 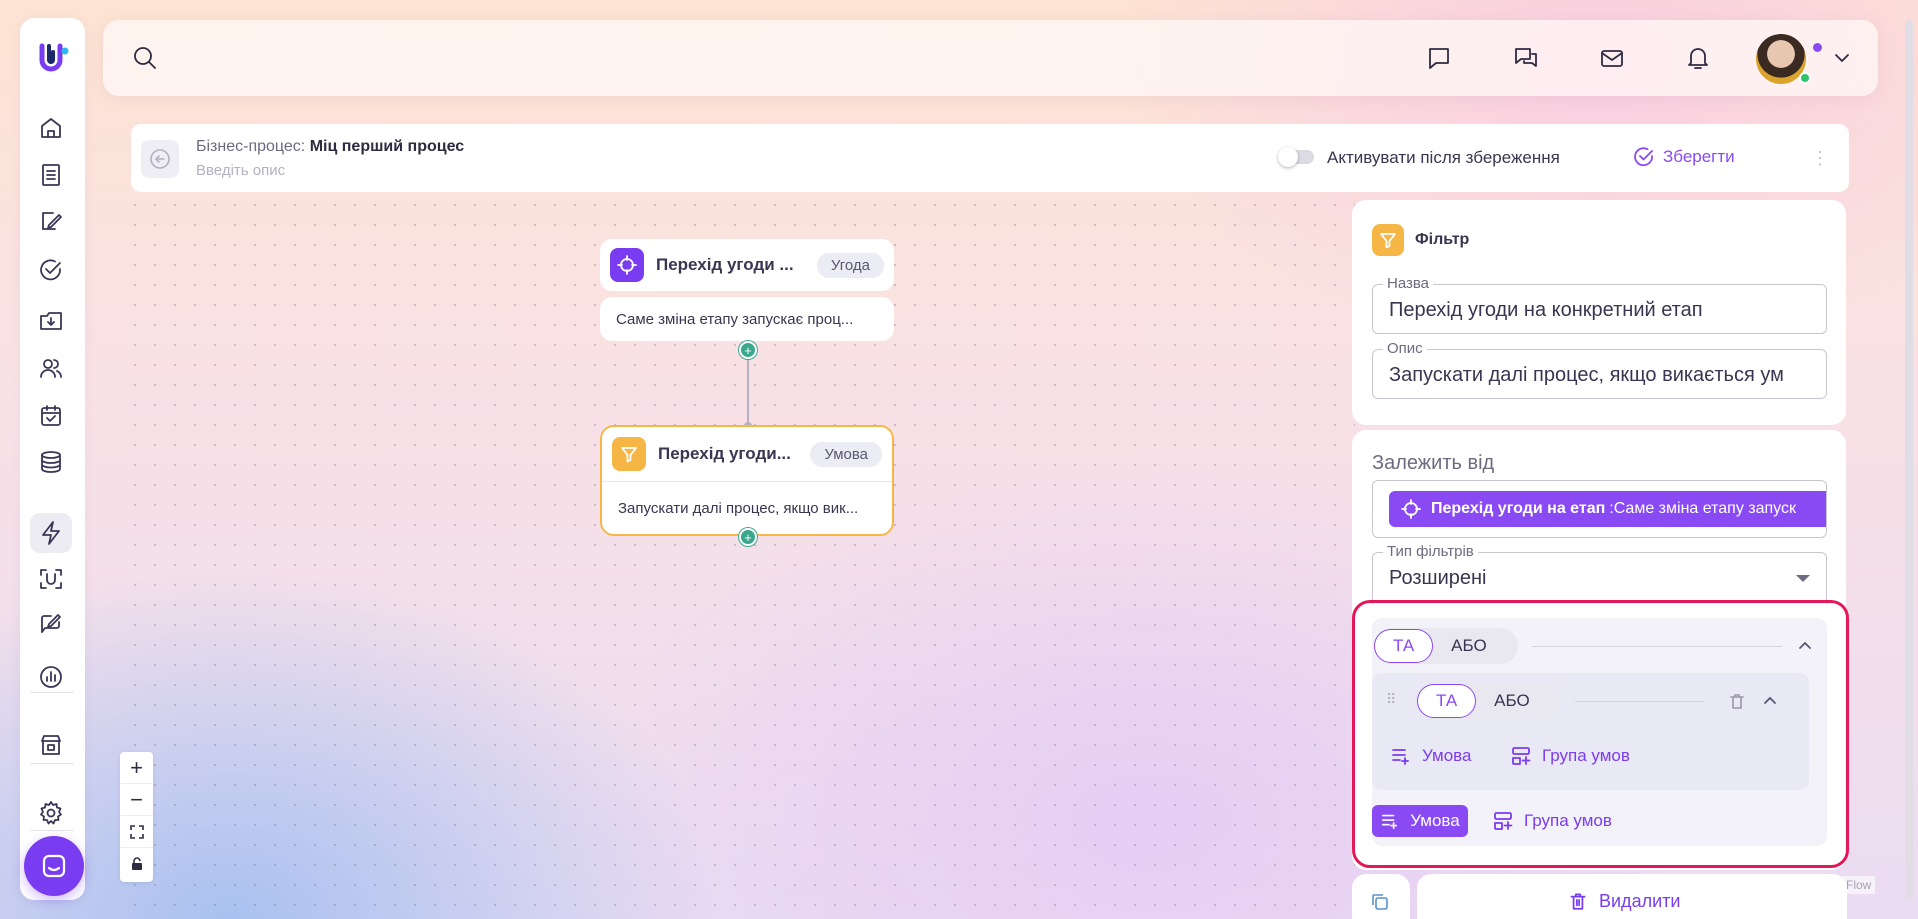 What do you see at coordinates (51, 175) in the screenshot?
I see `document-list-icon` at bounding box center [51, 175].